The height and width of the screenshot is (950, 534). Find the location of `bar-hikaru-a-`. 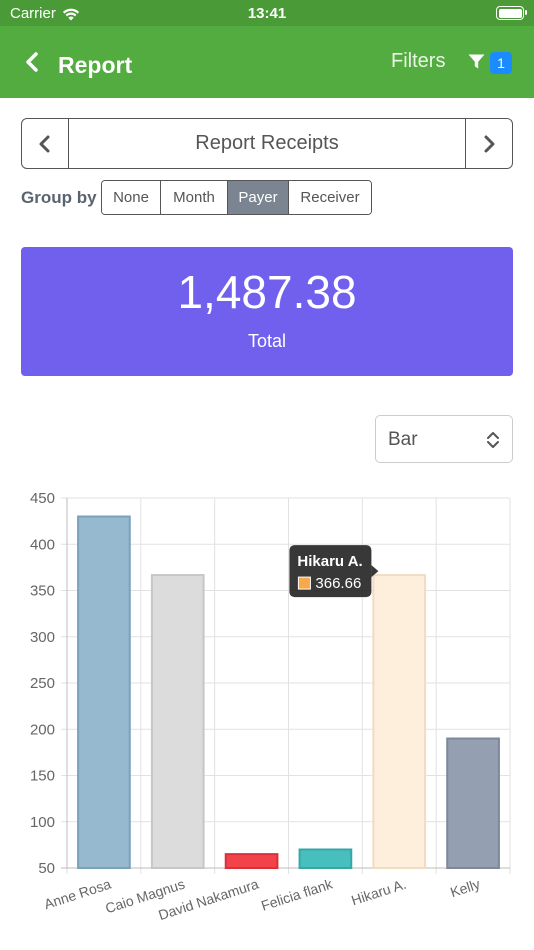

bar-hikaru-a- is located at coordinates (399, 721).